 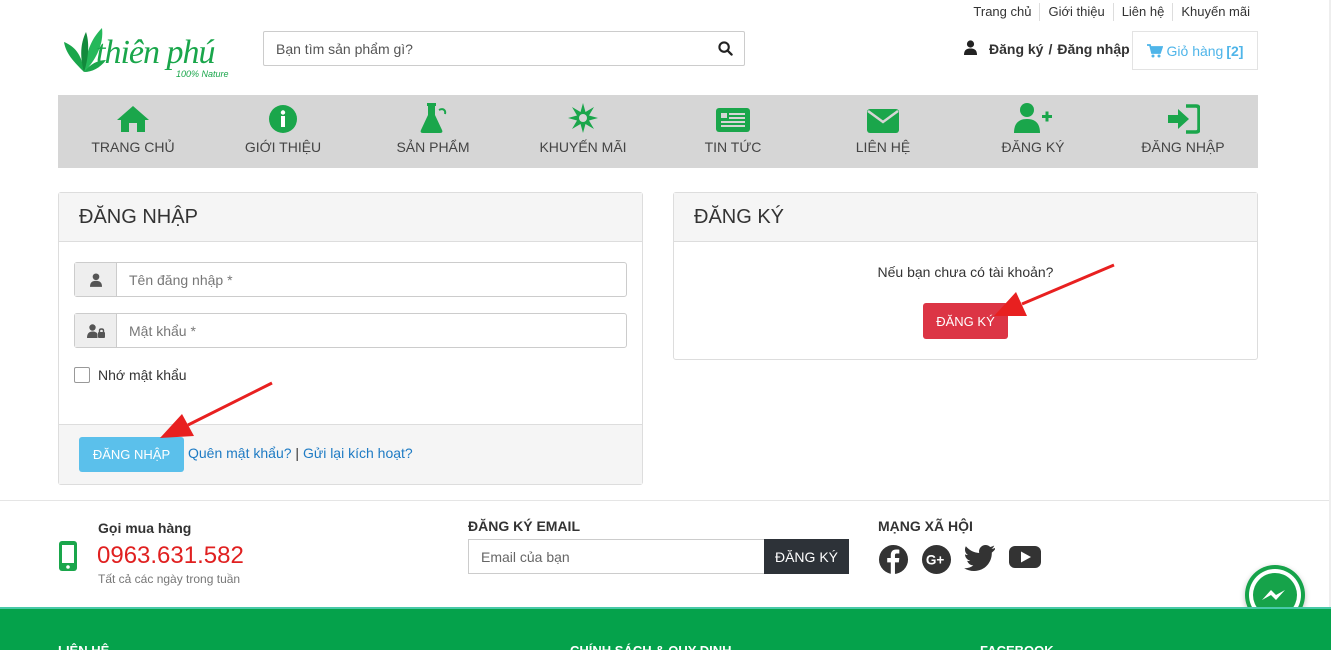 What do you see at coordinates (131, 454) in the screenshot?
I see `login-submit-button: ĐĂNG NHẬP` at bounding box center [131, 454].